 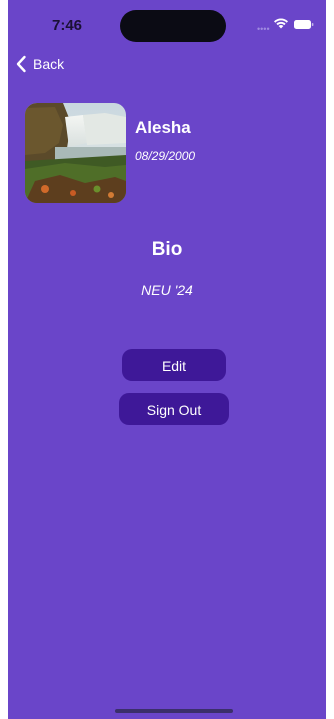 I want to click on waterfall-landscape-photo, so click(x=75, y=153).